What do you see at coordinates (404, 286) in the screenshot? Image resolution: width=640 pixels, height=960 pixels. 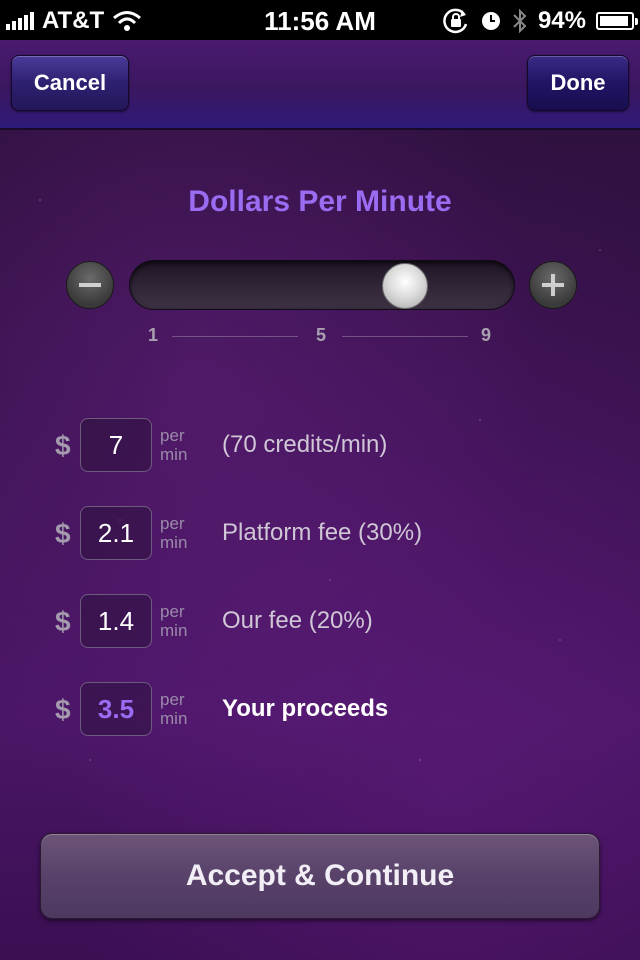 I see `price-slider-thumb` at bounding box center [404, 286].